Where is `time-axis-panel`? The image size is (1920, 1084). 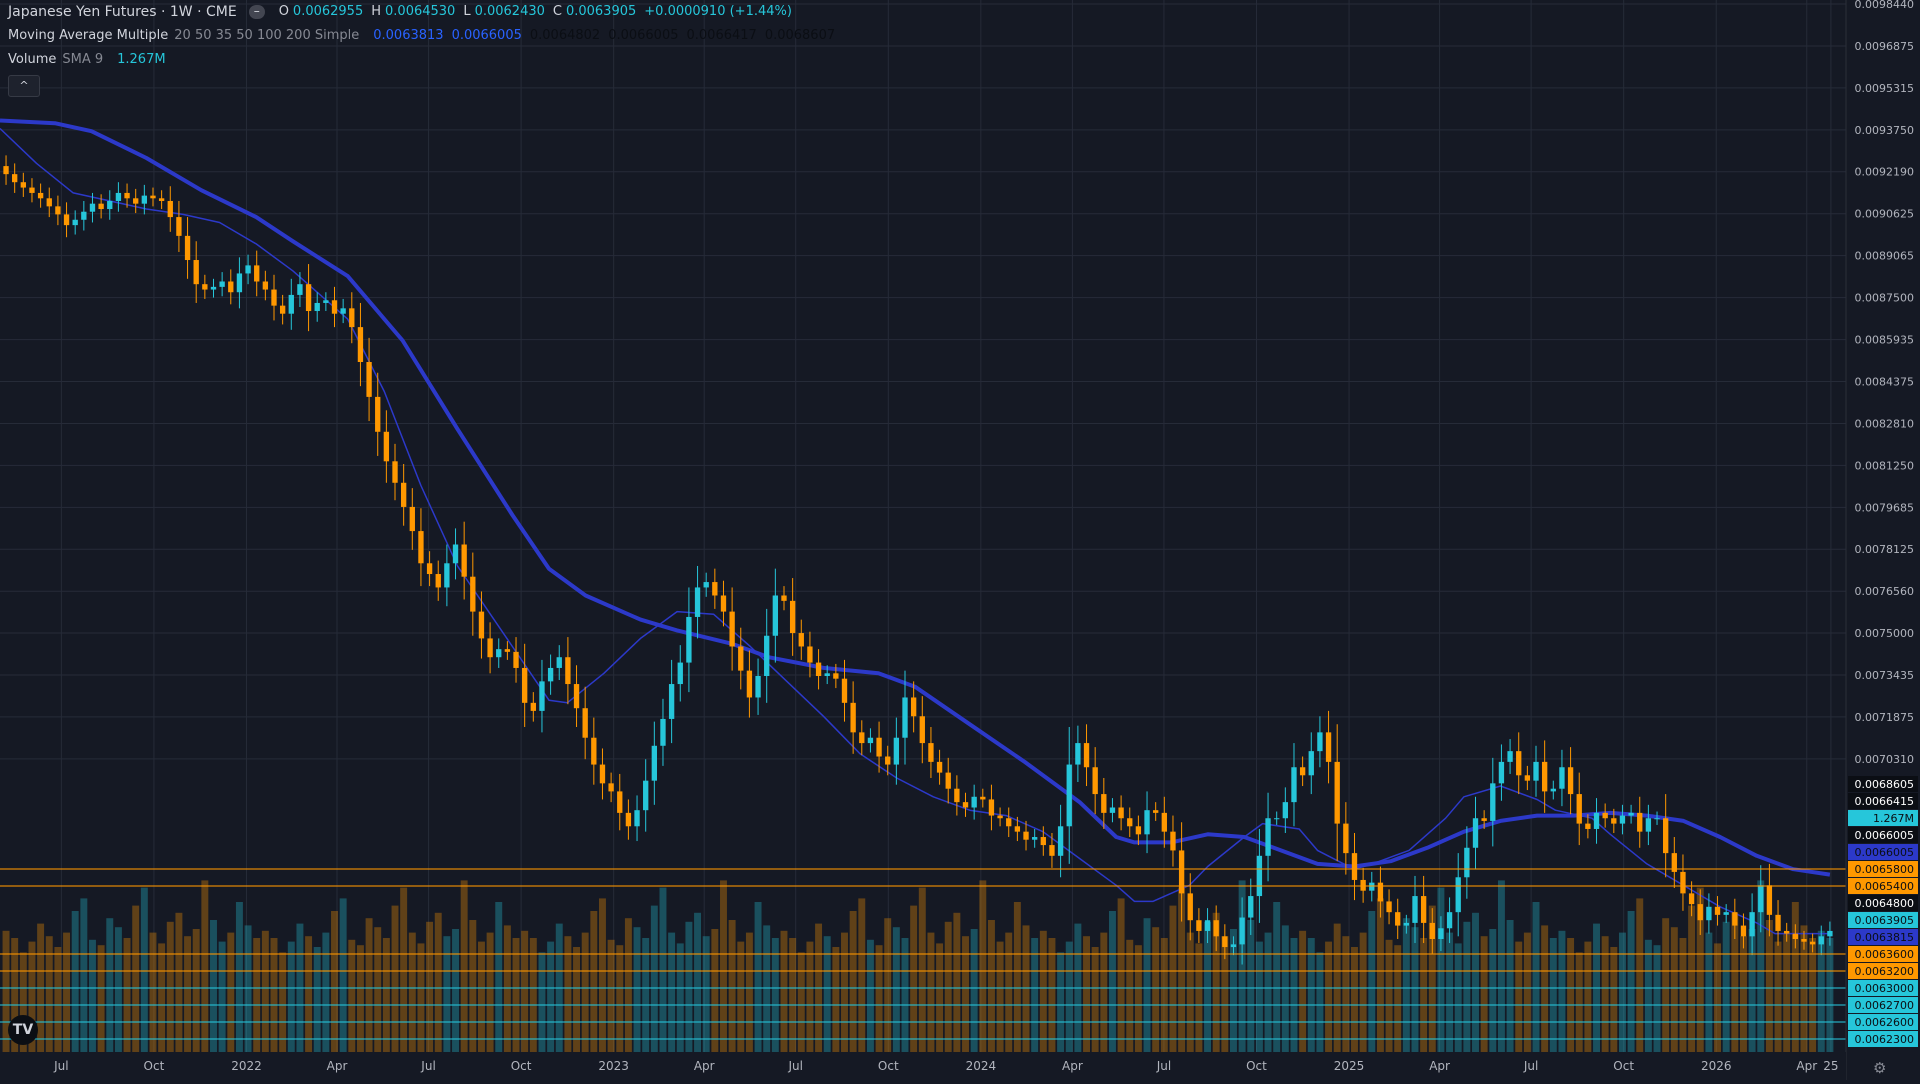 time-axis-panel is located at coordinates (923, 1066).